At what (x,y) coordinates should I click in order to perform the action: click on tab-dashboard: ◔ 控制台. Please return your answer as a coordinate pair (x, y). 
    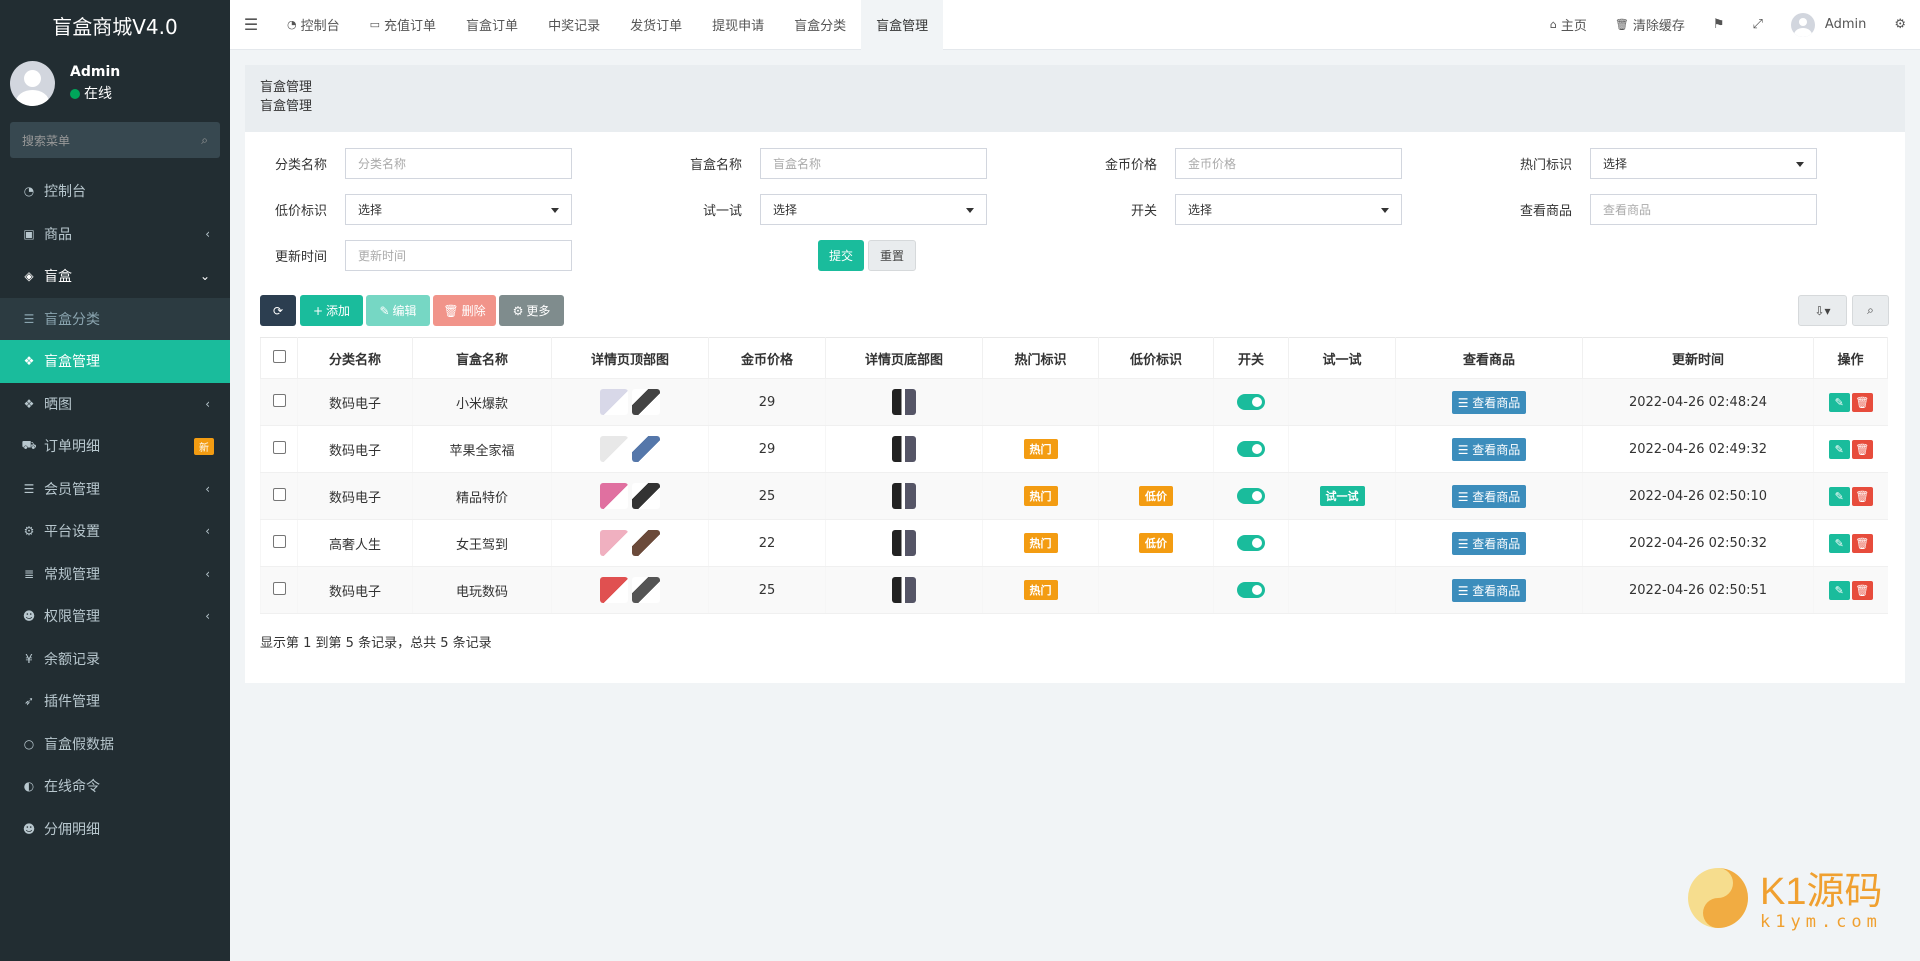
    Looking at the image, I should click on (313, 25).